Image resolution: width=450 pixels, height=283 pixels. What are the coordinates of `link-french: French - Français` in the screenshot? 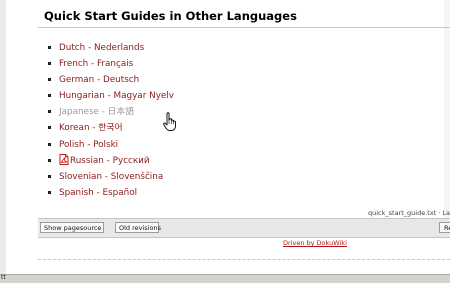 It's located at (96, 64).